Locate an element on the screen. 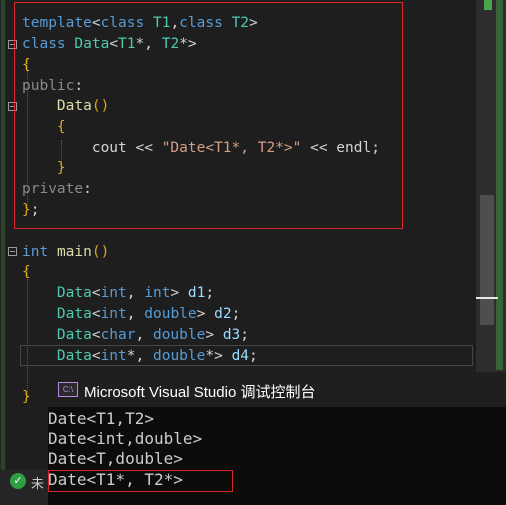 The image size is (506, 505). scrollbar-thumb is located at coordinates (487, 260).